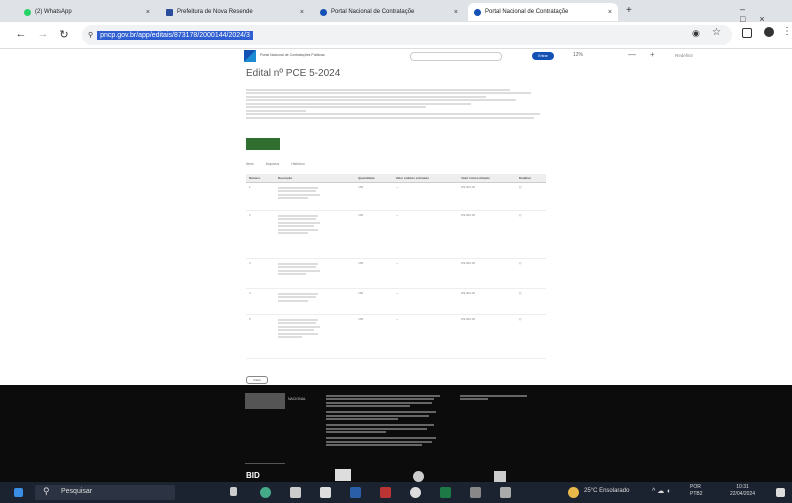 The image size is (792, 503). Describe the element at coordinates (64, 34) in the screenshot. I see `reload-icon: ↻` at that location.